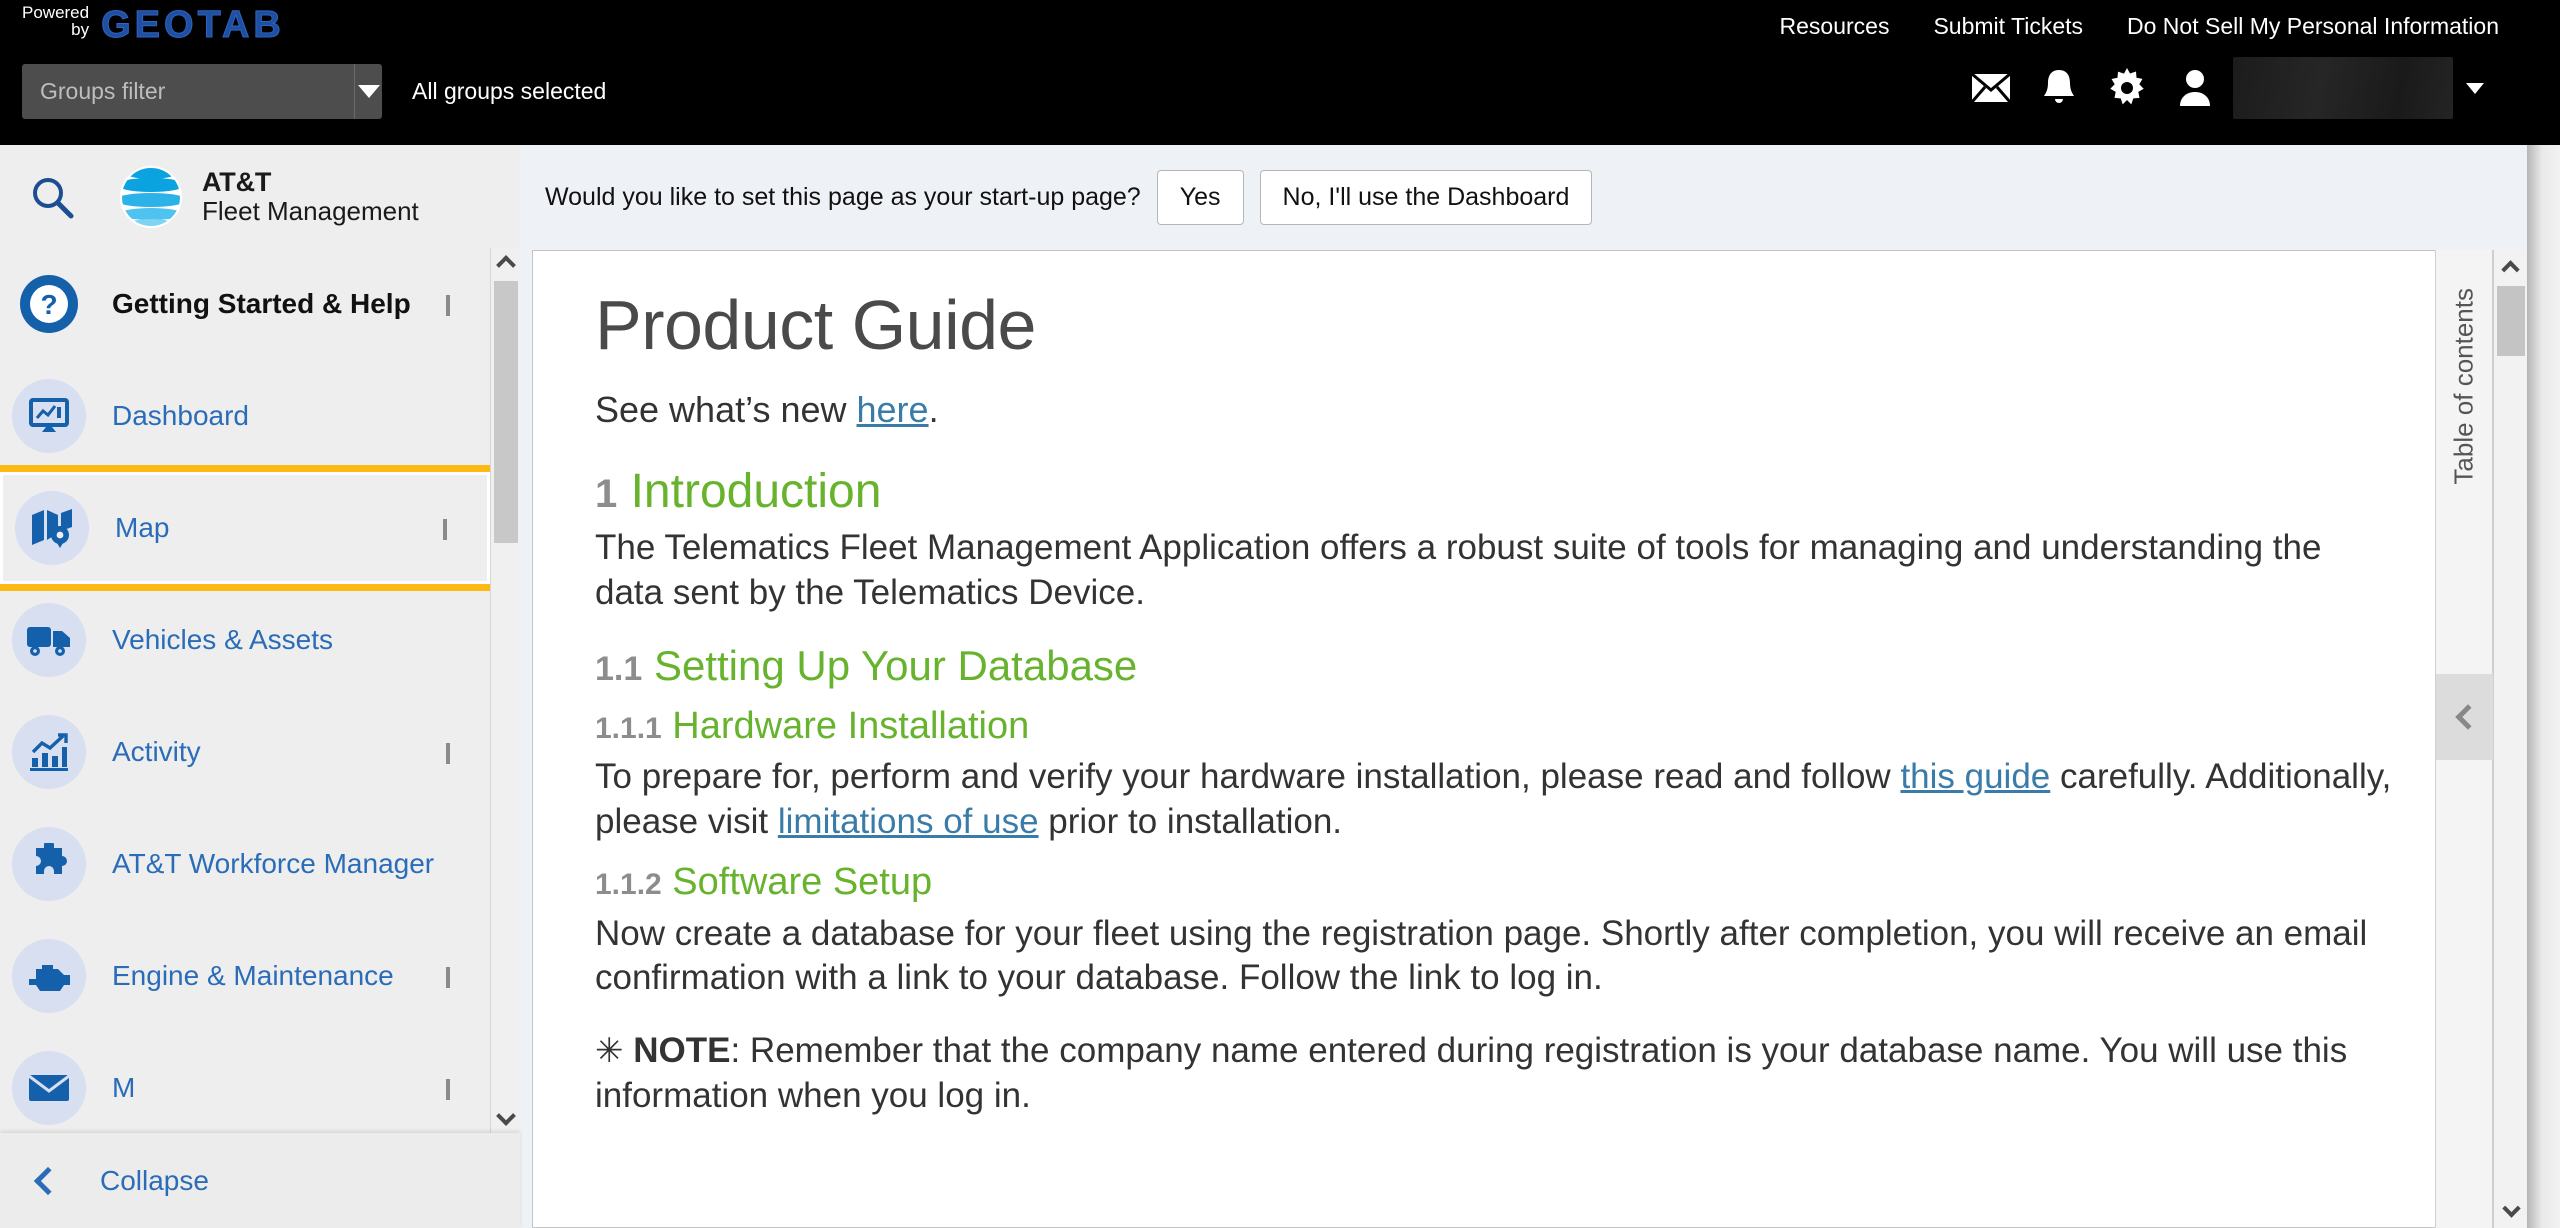 This screenshot has height=1228, width=2560. Describe the element at coordinates (180, 415) in the screenshot. I see `sidebar-item-label: Dashboard` at that location.